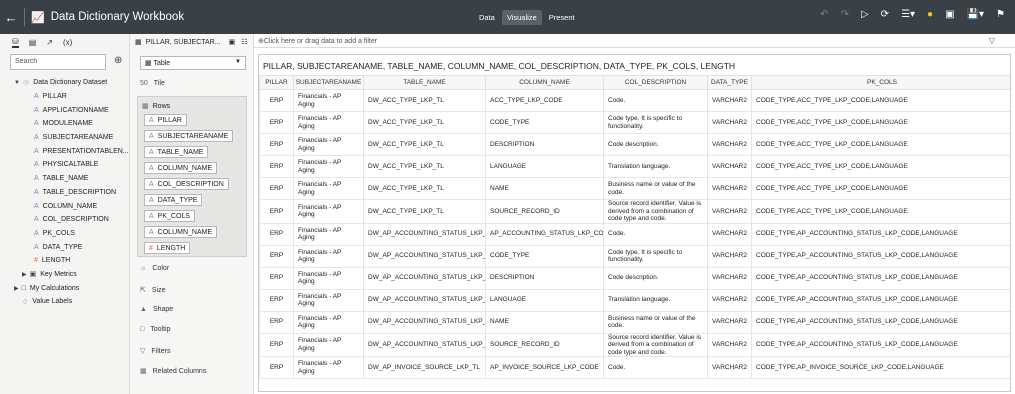 This screenshot has width=1015, height=394. Describe the element at coordinates (880, 82) in the screenshot. I see `column-header: PK_COLS` at that location.